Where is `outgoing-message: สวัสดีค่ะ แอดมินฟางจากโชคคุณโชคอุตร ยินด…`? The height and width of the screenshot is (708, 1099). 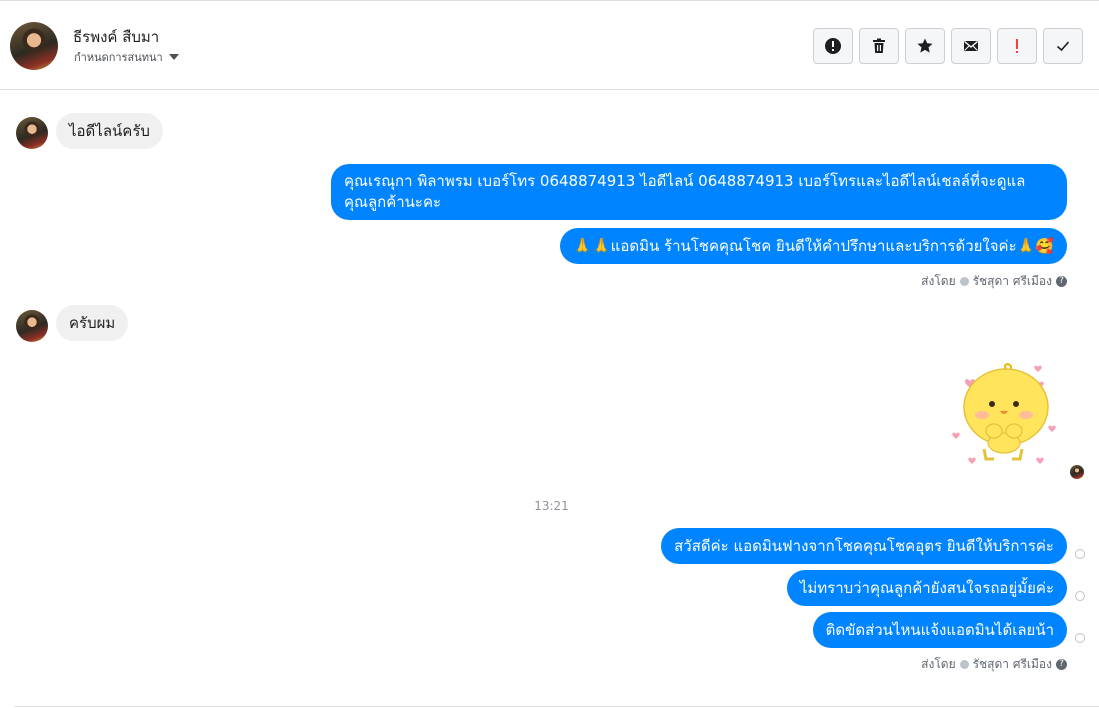 outgoing-message: สวัสดีค่ะ แอดมินฟางจากโชคคุณโชคอุตร ยินด… is located at coordinates (864, 546).